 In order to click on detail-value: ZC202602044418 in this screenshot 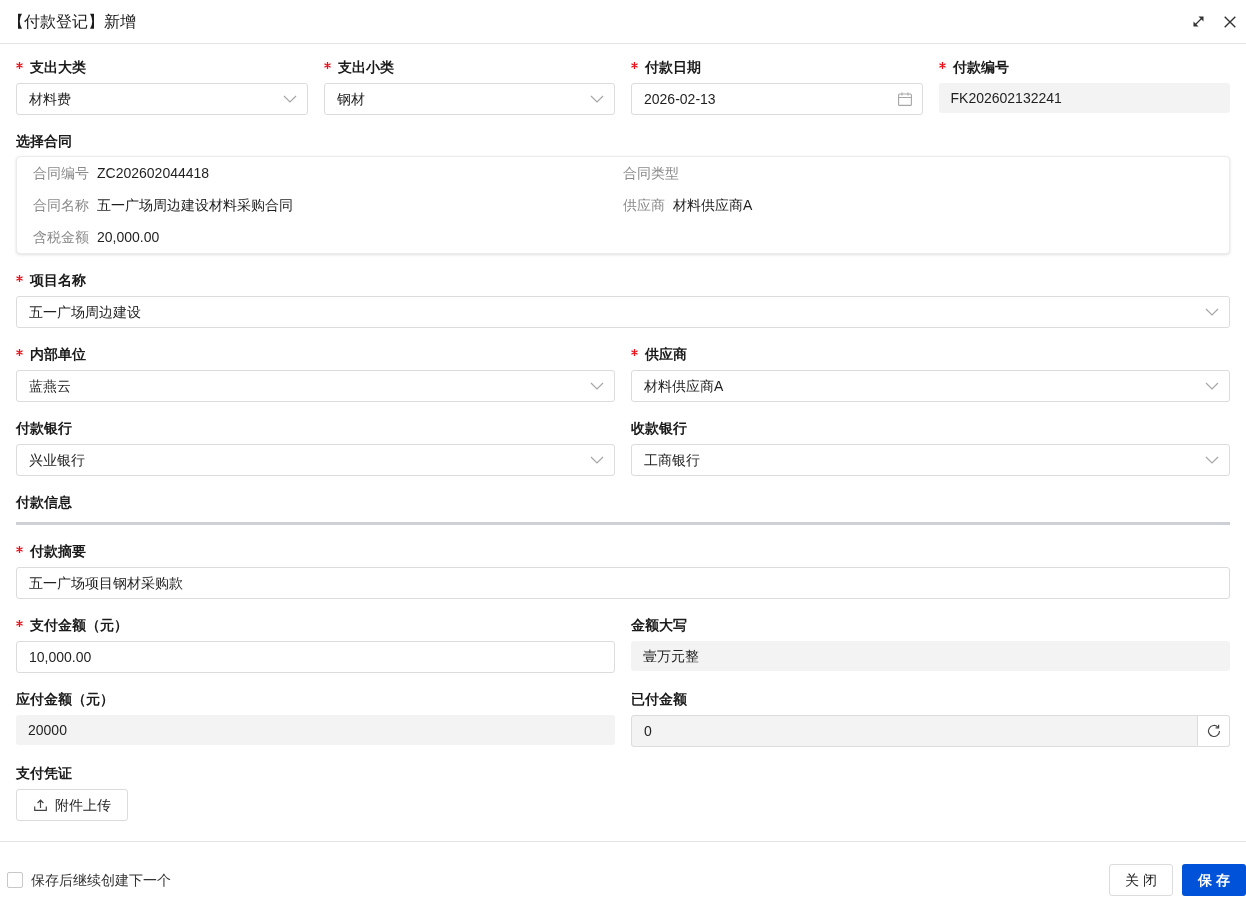, I will do `click(153, 173)`.